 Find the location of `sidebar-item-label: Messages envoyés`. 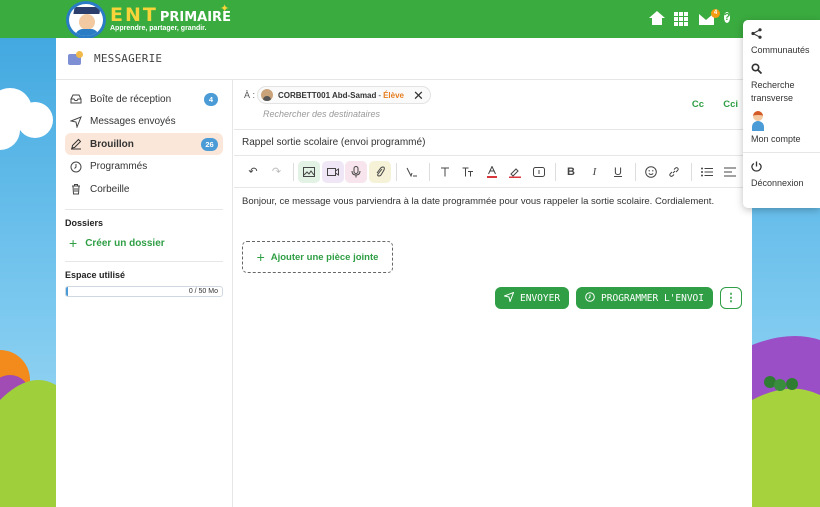

sidebar-item-label: Messages envoyés is located at coordinates (133, 121).